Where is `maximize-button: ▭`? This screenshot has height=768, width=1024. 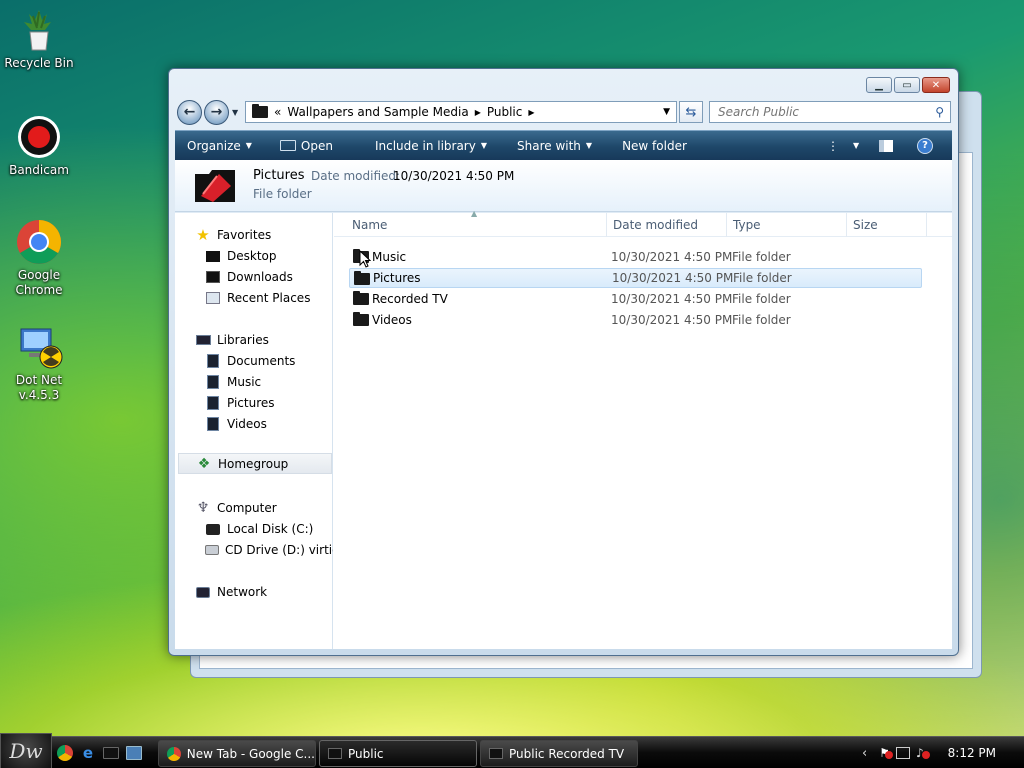 maximize-button: ▭ is located at coordinates (907, 85).